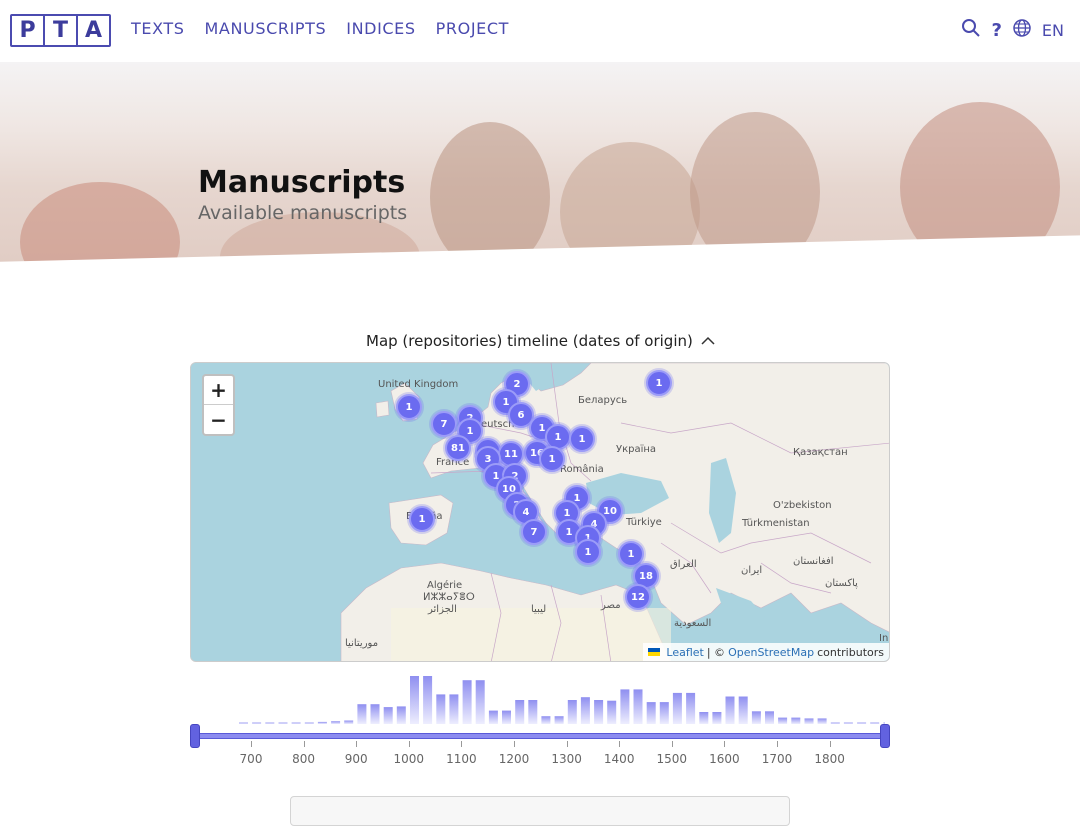 The width and height of the screenshot is (1080, 826). Describe the element at coordinates (218, 419) in the screenshot. I see `zoom-out-button: −` at that location.